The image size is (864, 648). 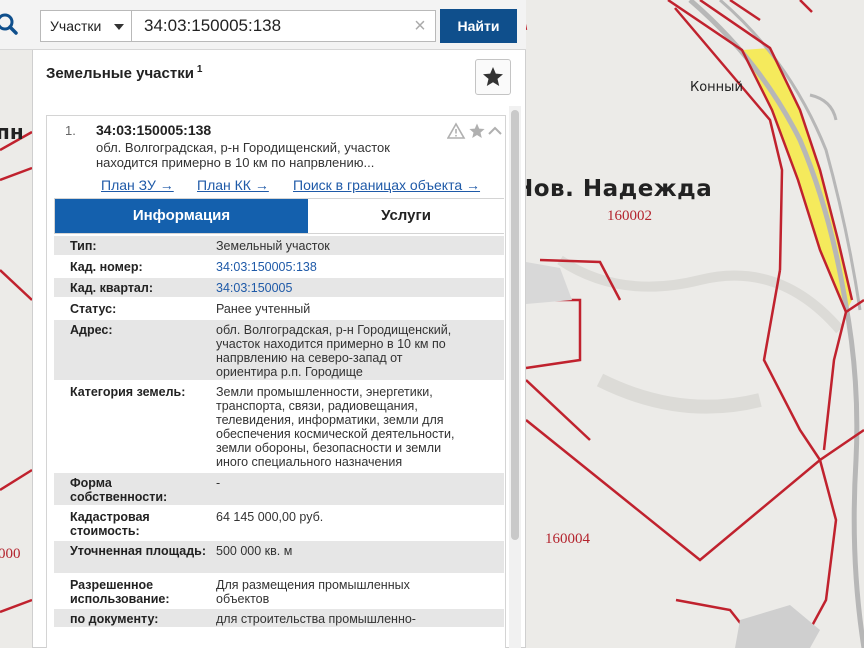 I want to click on property-value: 64 145 000,00 руб., so click(x=351, y=517).